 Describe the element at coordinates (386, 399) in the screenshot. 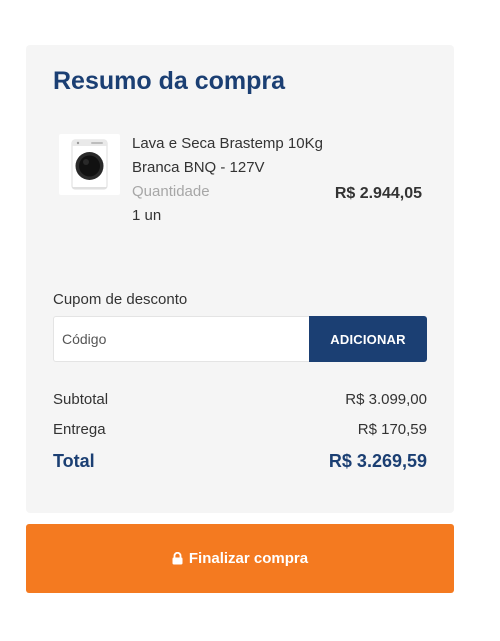

I see `subtotal-value: R$ 3.099,00` at that location.